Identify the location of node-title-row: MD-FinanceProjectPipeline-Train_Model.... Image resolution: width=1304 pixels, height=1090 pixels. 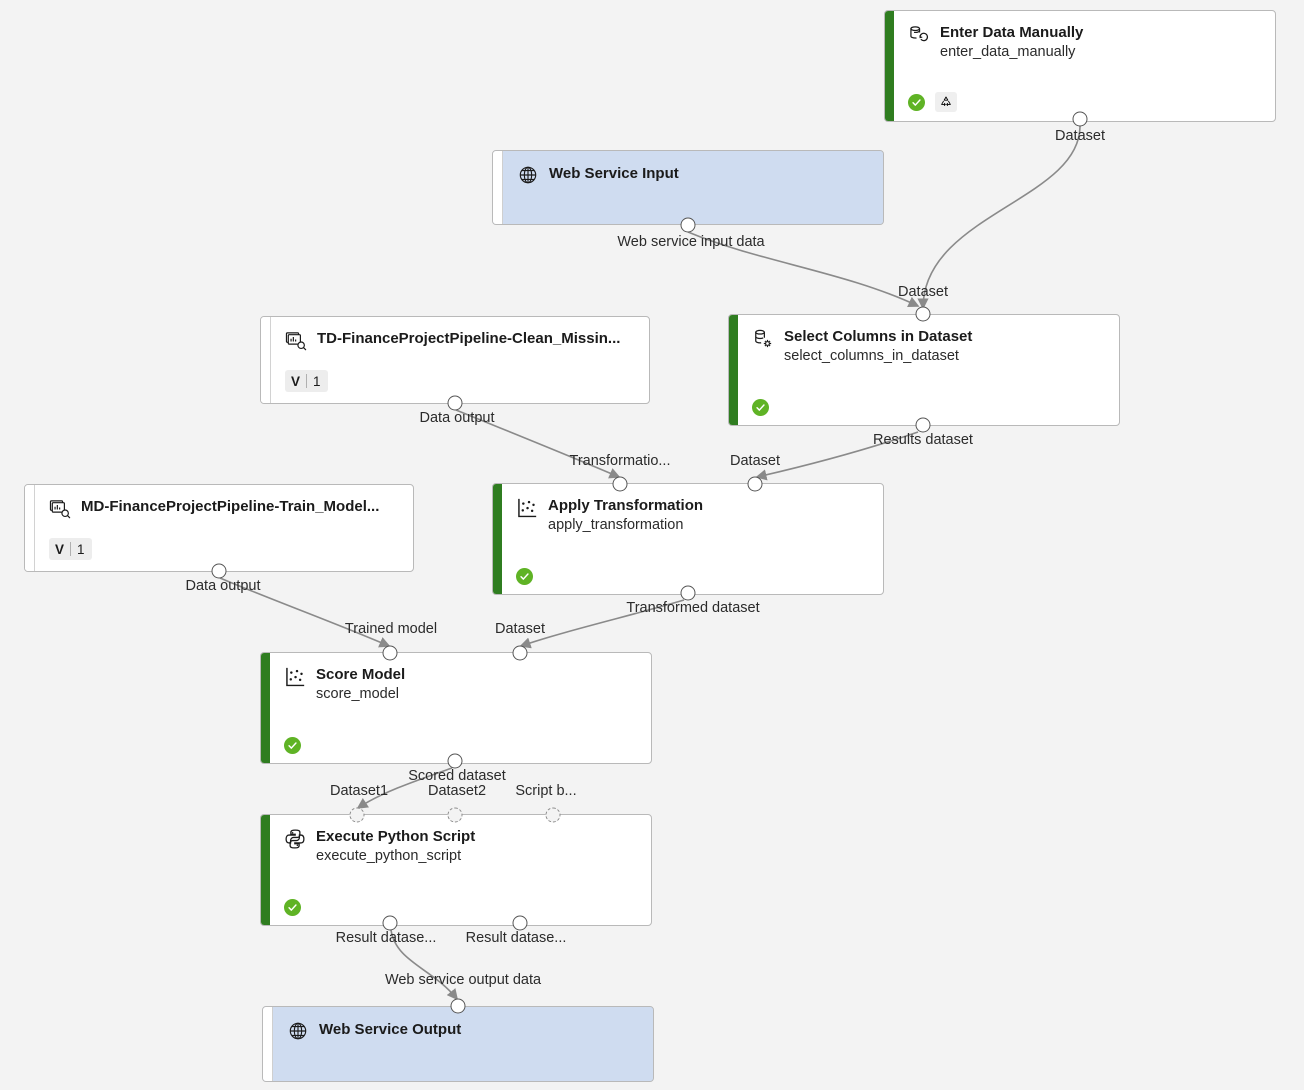
(225, 508).